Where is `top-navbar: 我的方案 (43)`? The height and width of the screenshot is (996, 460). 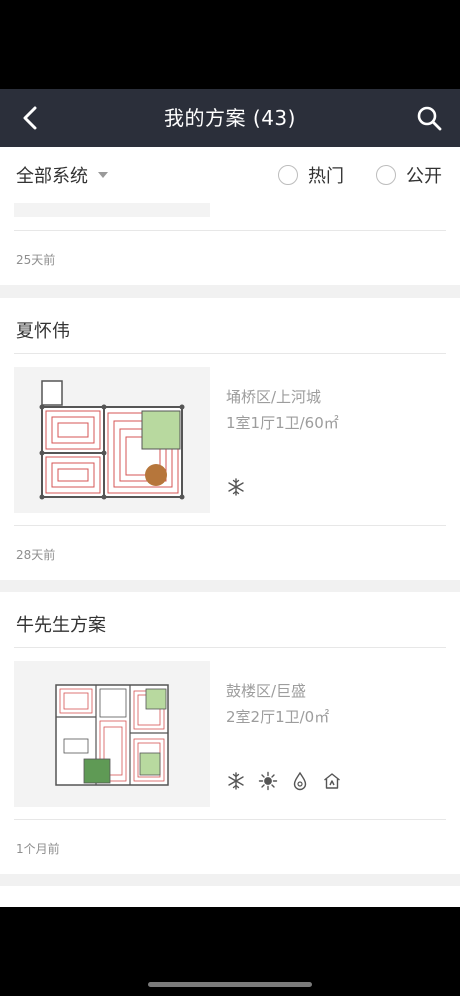 top-navbar: 我的方案 (43) is located at coordinates (230, 118).